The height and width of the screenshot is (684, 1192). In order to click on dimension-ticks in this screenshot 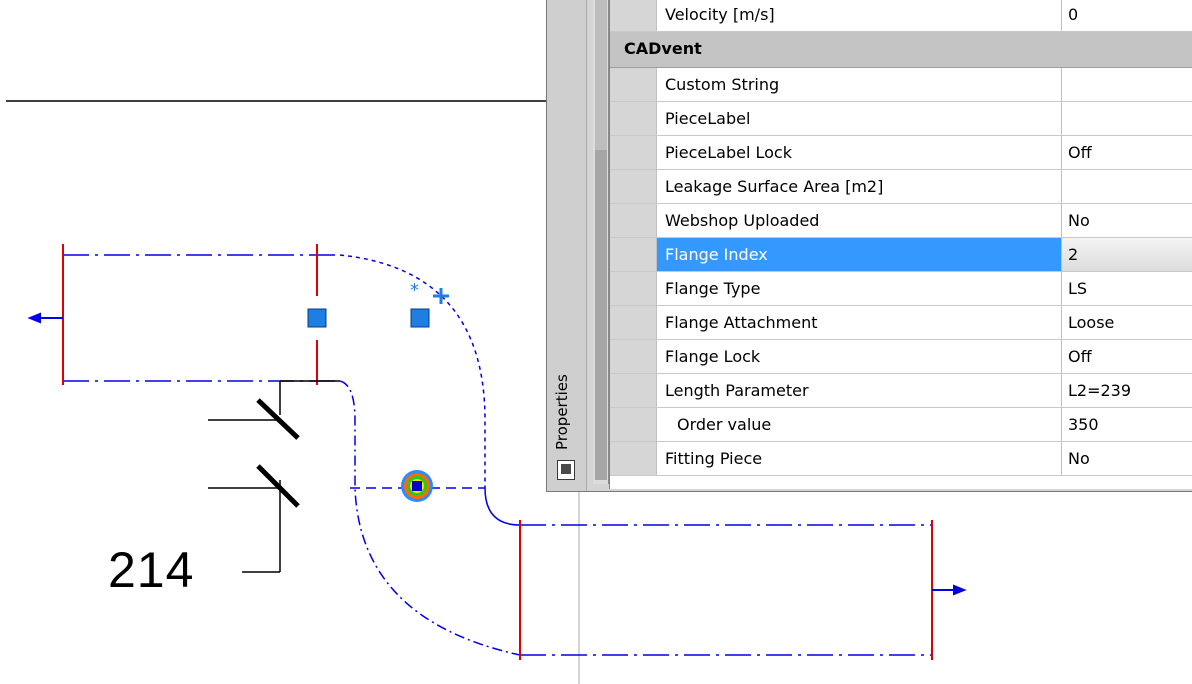, I will do `click(278, 453)`.